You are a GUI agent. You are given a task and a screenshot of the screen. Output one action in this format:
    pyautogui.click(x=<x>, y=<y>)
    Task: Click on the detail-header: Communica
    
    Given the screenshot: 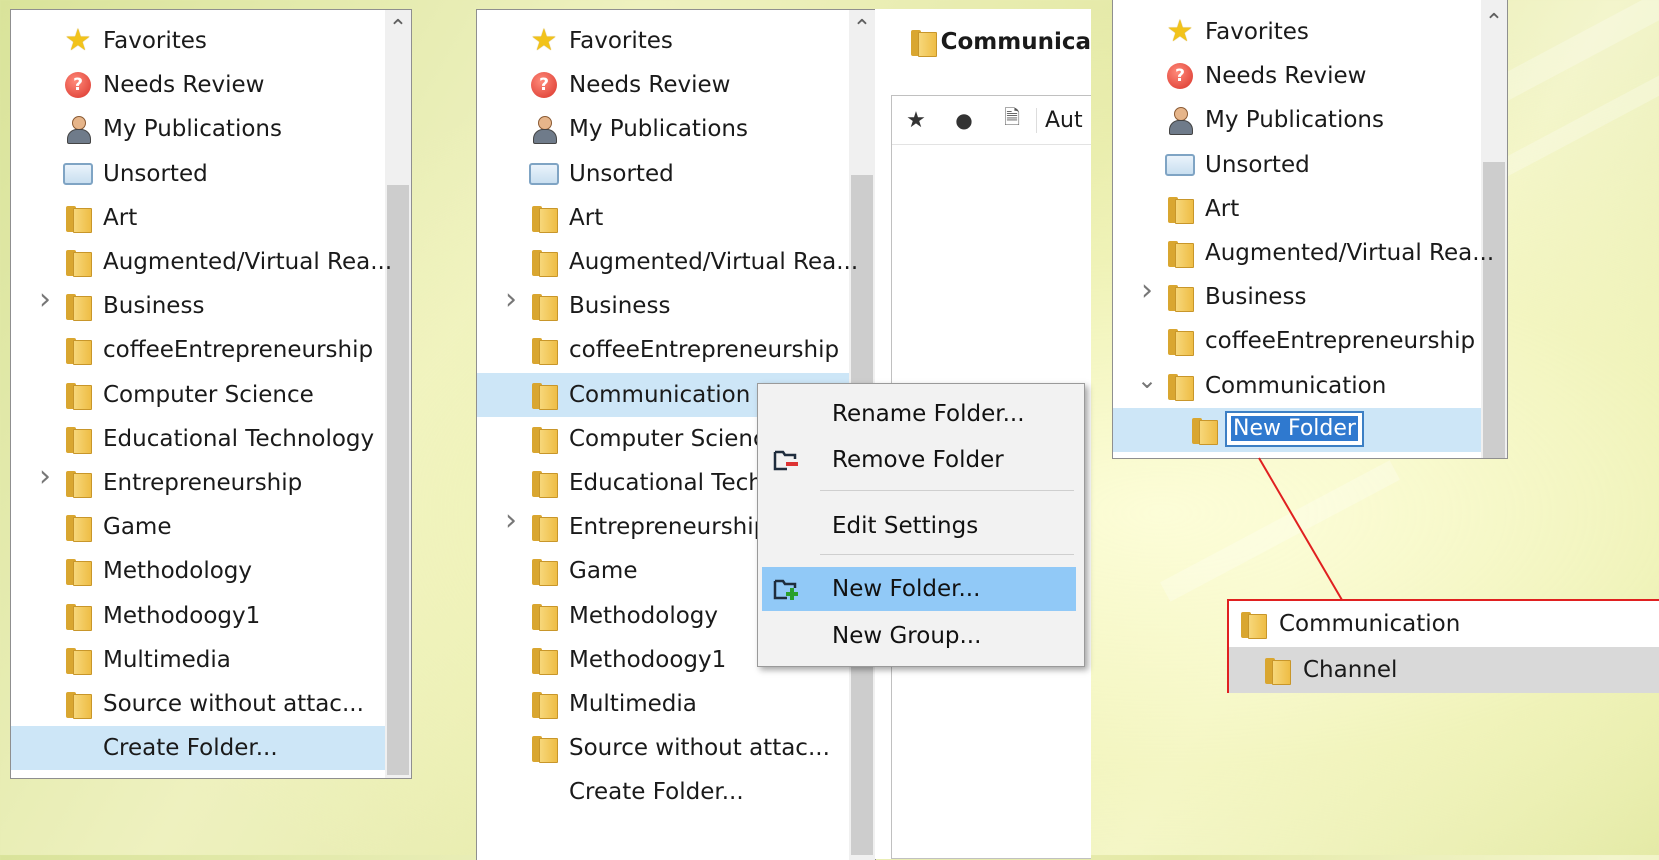 What is the action you would take?
    pyautogui.click(x=983, y=42)
    